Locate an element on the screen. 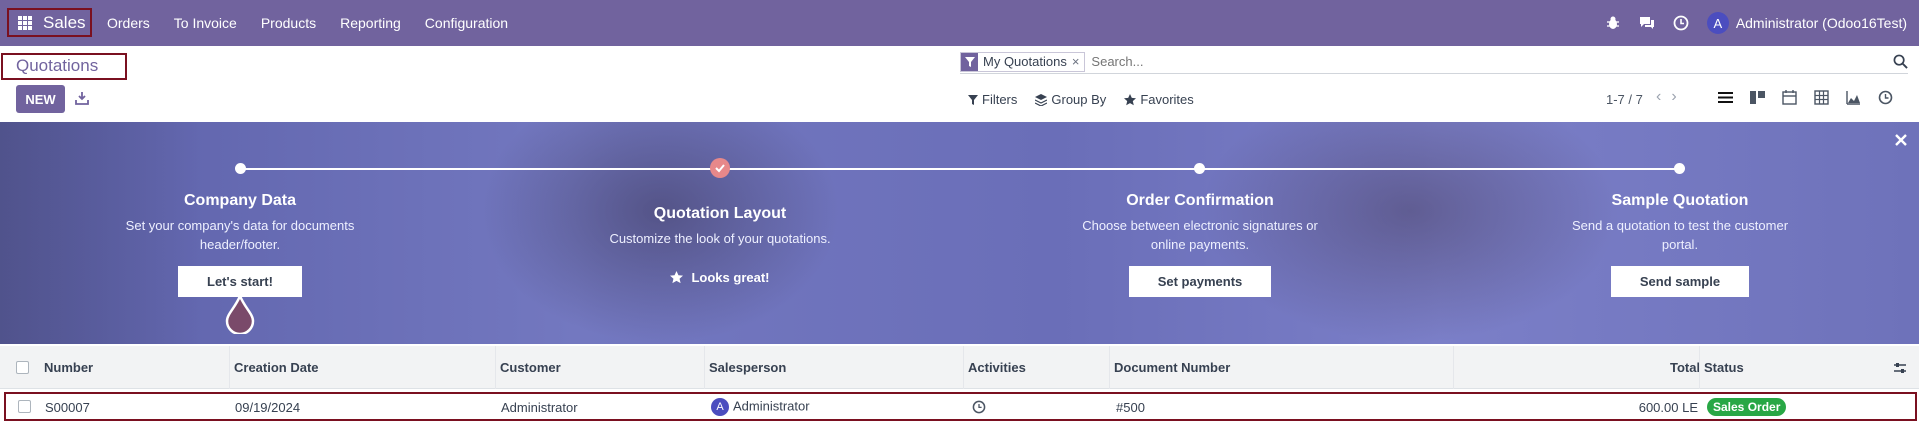  user-name: Administrator (Odoo16Test) is located at coordinates (1821, 23).